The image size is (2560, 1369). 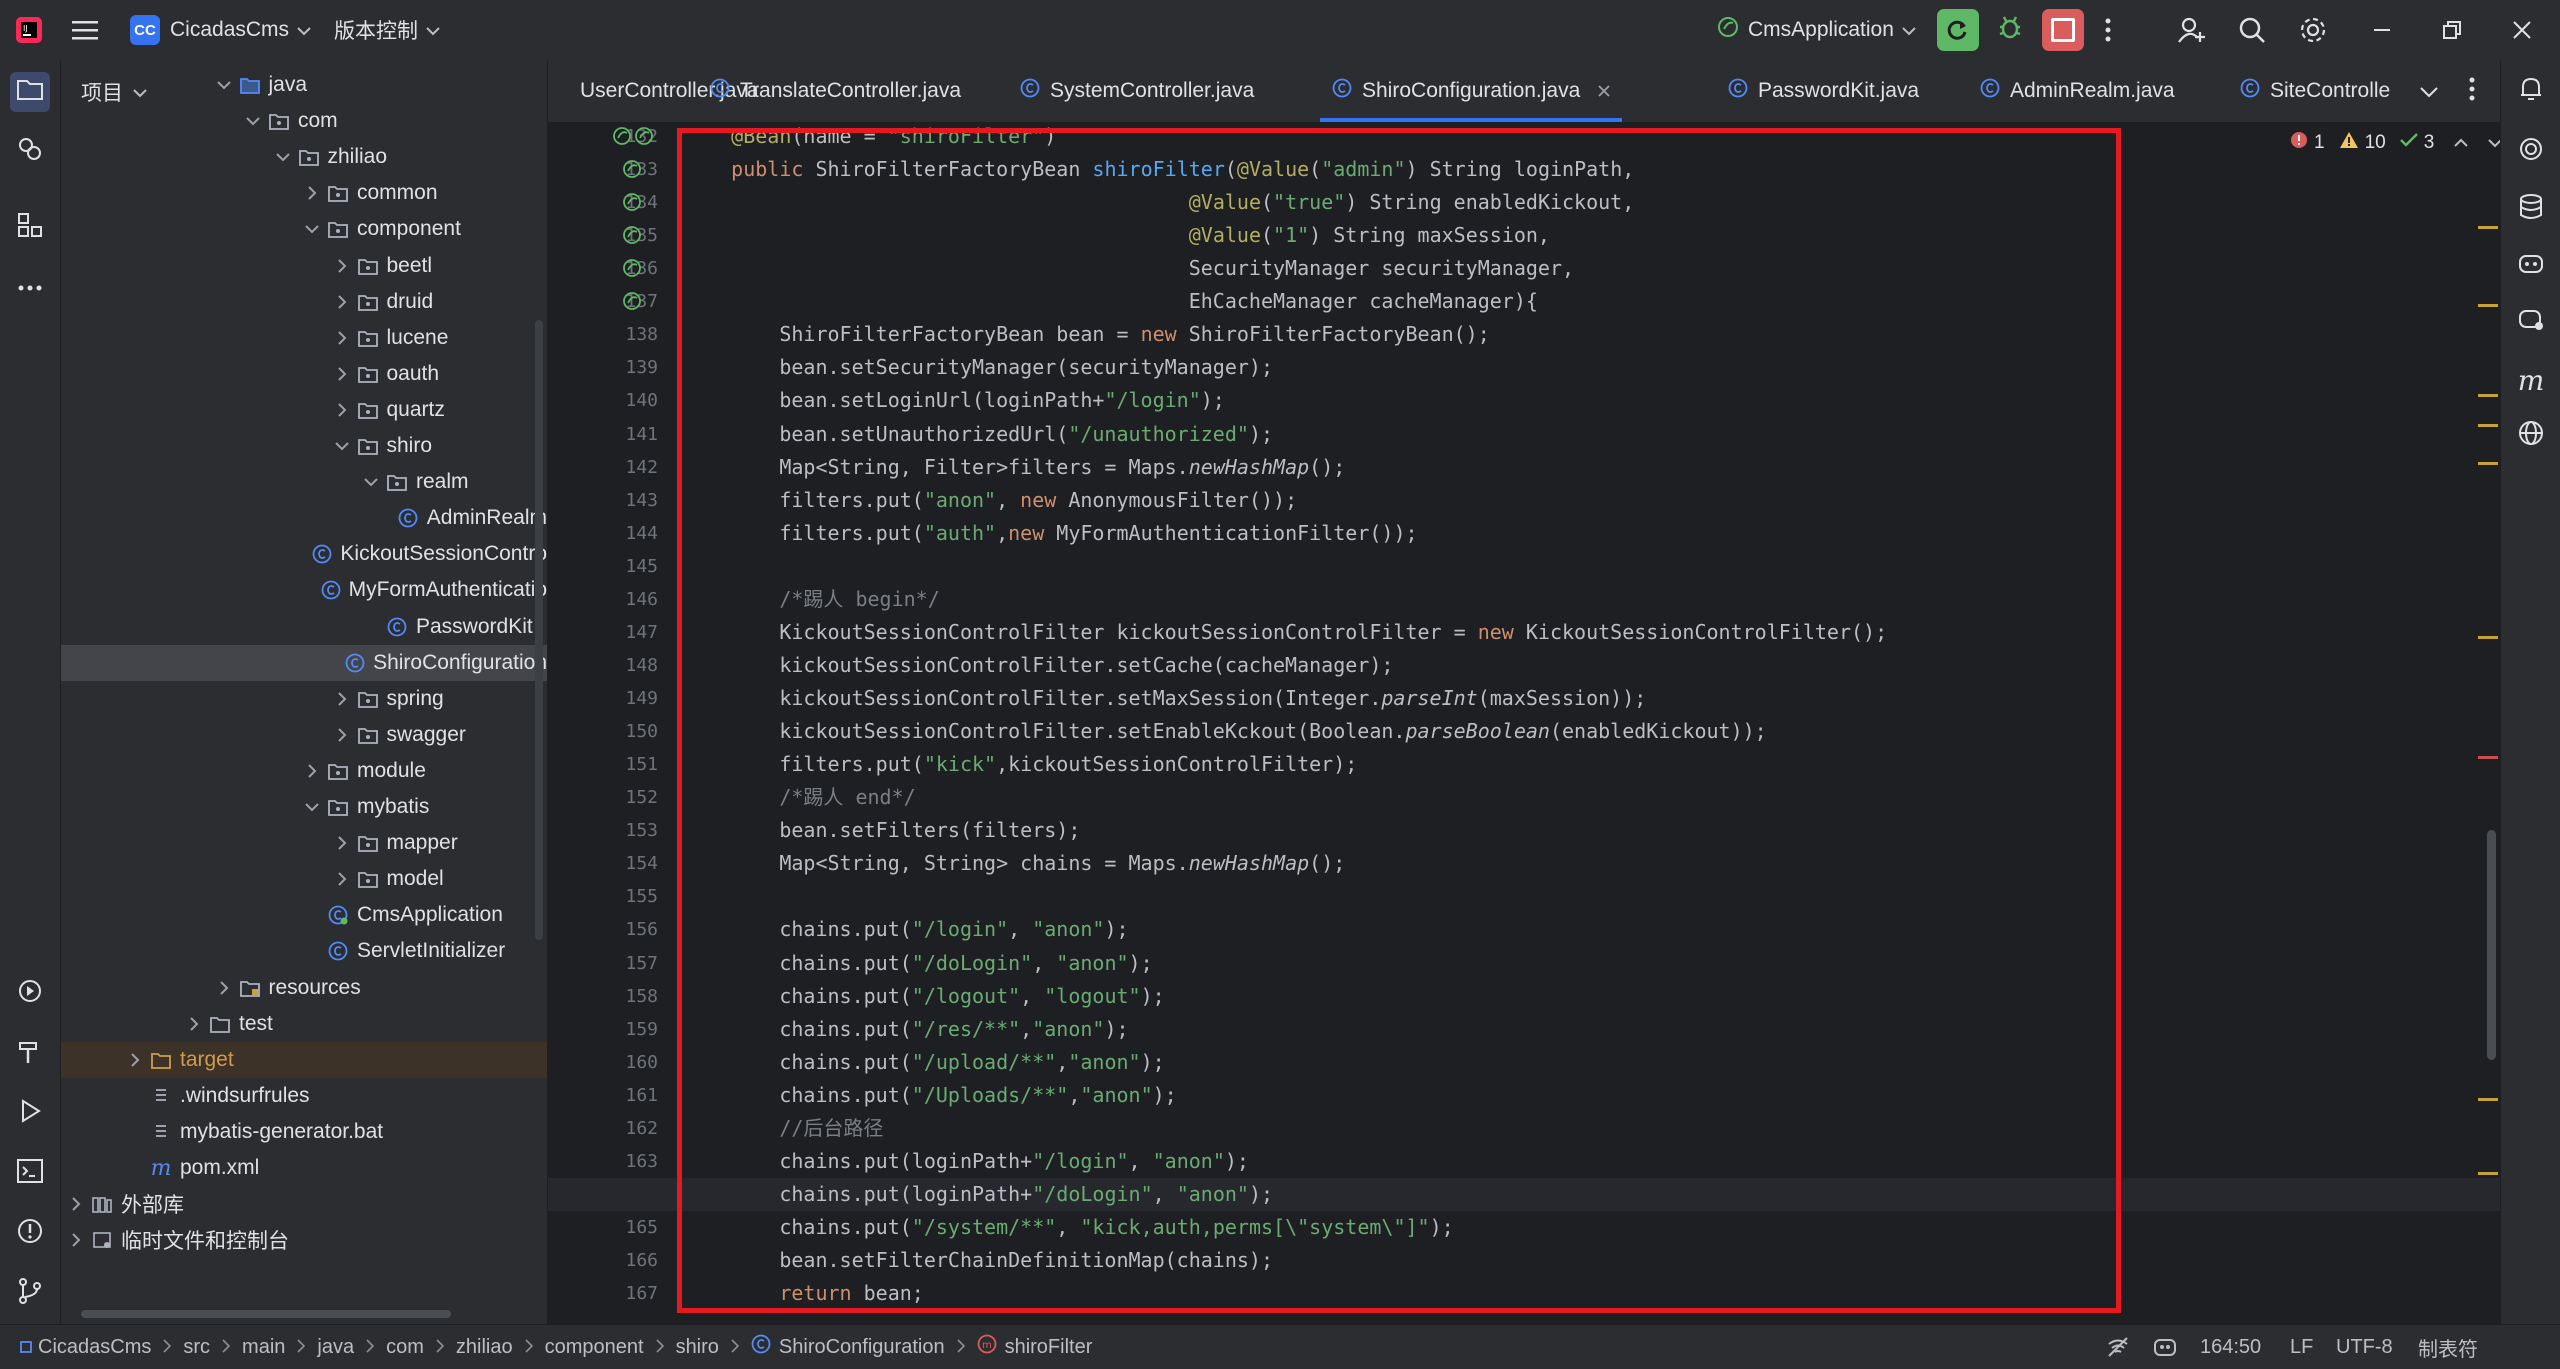 What do you see at coordinates (2448, 1347) in the screenshot?
I see `indent-setting: 制表符` at bounding box center [2448, 1347].